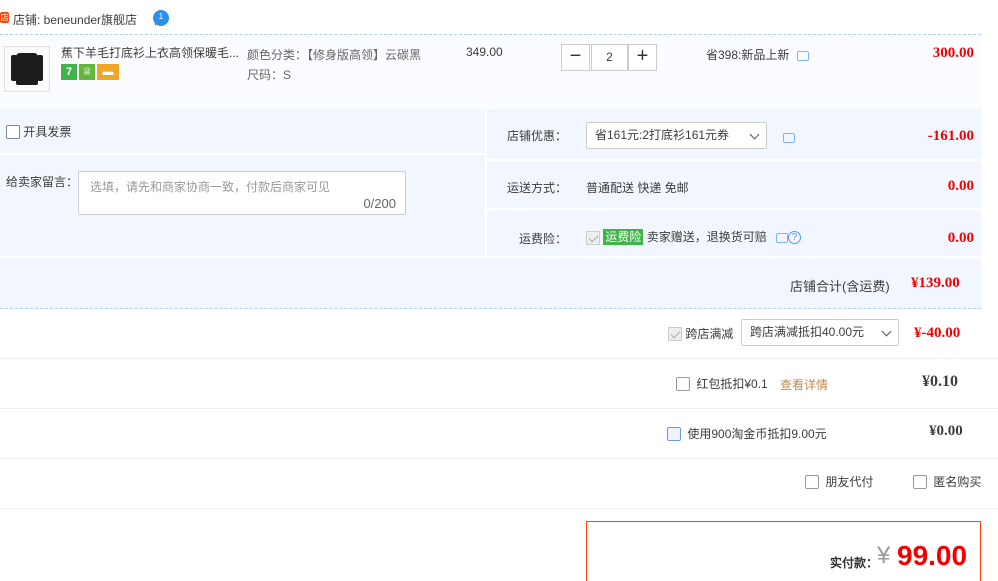 The height and width of the screenshot is (581, 998). I want to click on insurance-tag: 运费险, so click(623, 237).